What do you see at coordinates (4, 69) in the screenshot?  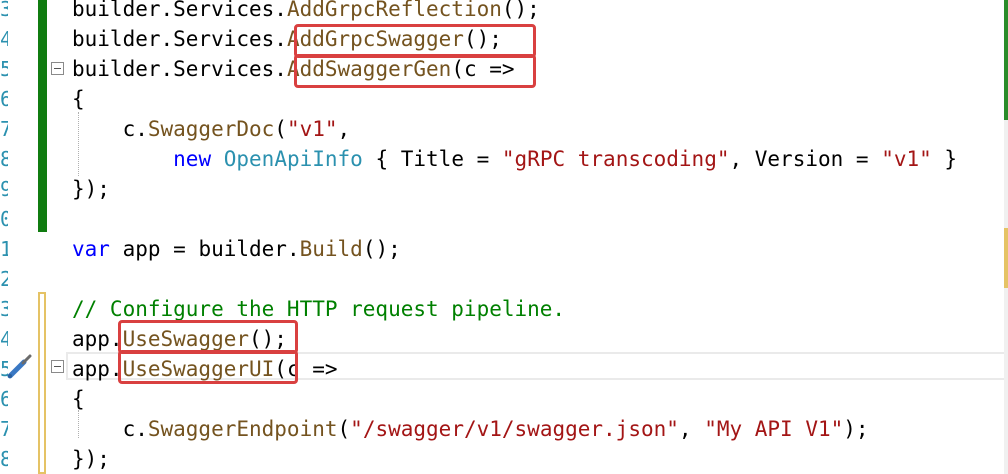 I see `line-number: 5` at bounding box center [4, 69].